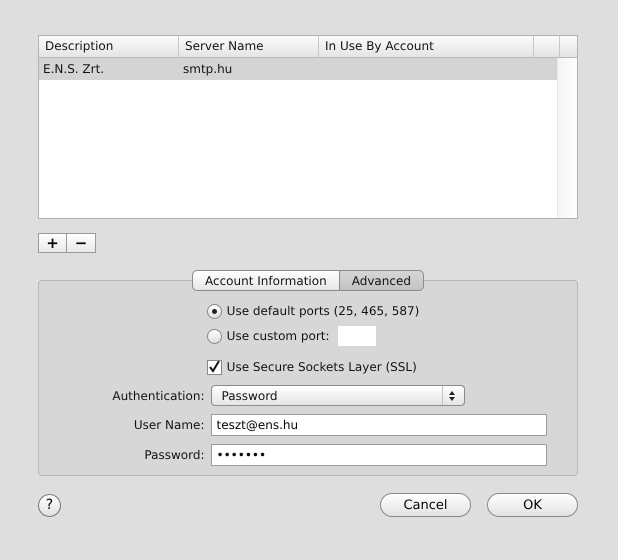  I want to click on table-cell-text: smtp.hu, so click(208, 69).